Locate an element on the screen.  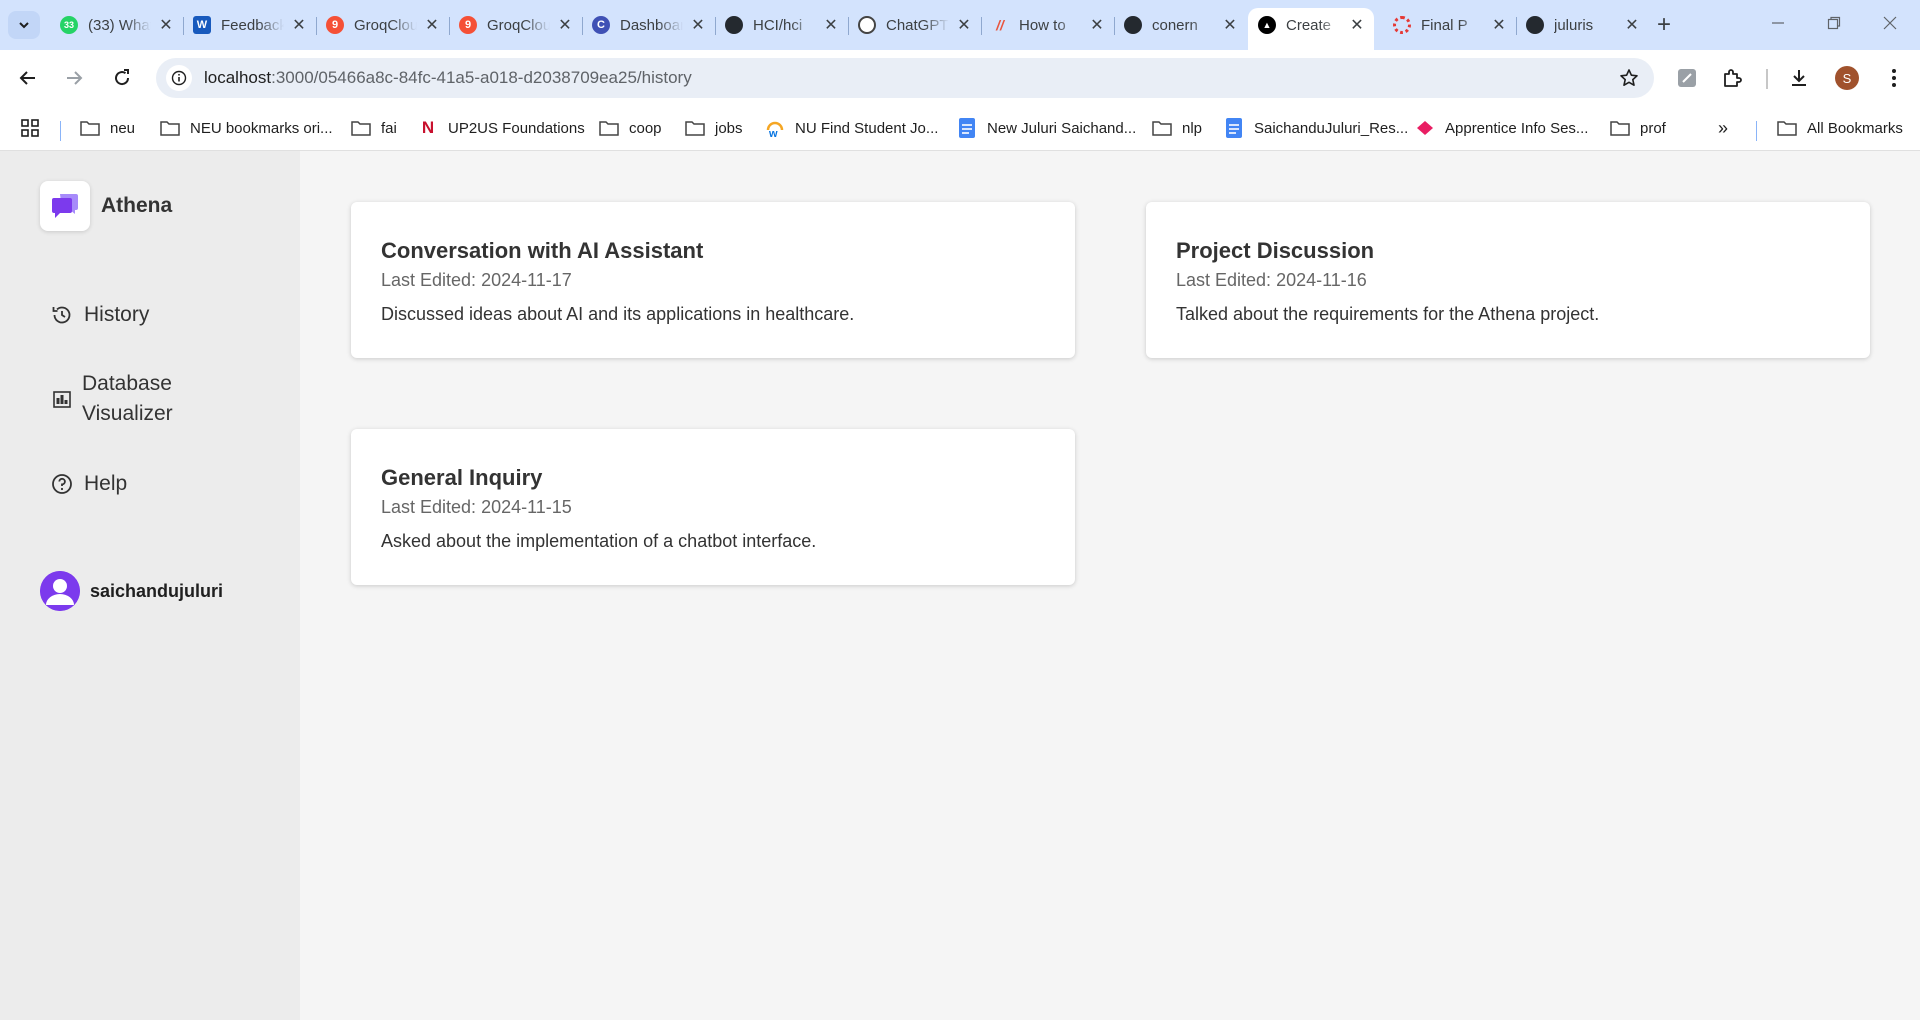
brand-name: Athena is located at coordinates (137, 205).